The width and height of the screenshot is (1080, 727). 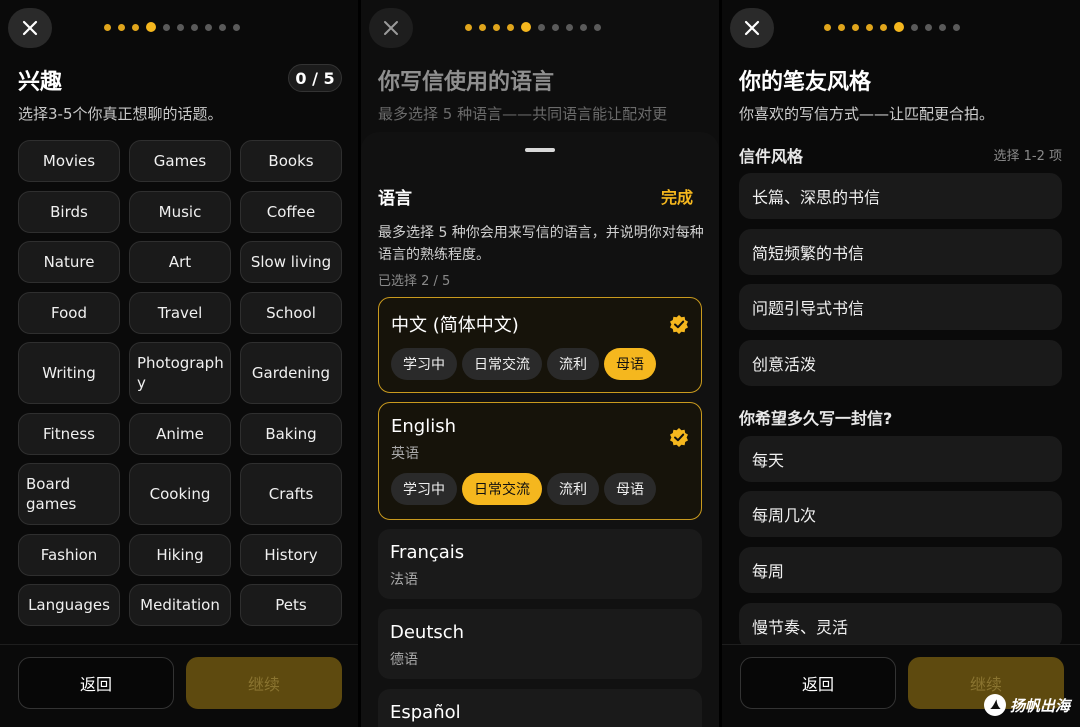 What do you see at coordinates (427, 552) in the screenshot?
I see `language-name: Français` at bounding box center [427, 552].